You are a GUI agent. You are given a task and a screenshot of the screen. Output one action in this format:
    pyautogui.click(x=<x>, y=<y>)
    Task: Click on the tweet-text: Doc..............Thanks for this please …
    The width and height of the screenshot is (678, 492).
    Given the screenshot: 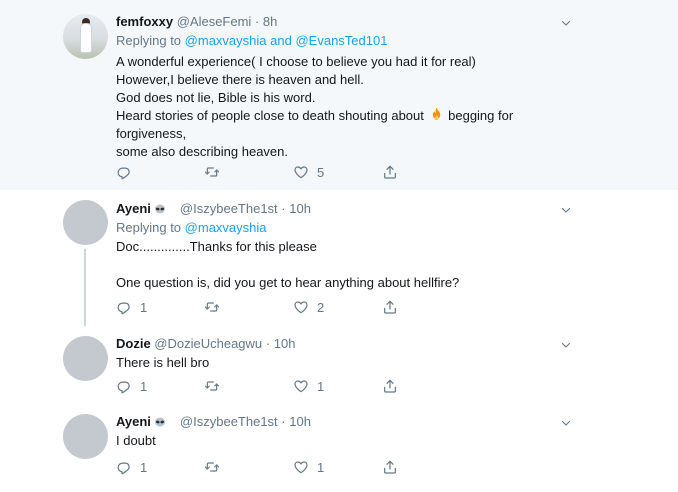 What is the action you would take?
    pyautogui.click(x=377, y=265)
    